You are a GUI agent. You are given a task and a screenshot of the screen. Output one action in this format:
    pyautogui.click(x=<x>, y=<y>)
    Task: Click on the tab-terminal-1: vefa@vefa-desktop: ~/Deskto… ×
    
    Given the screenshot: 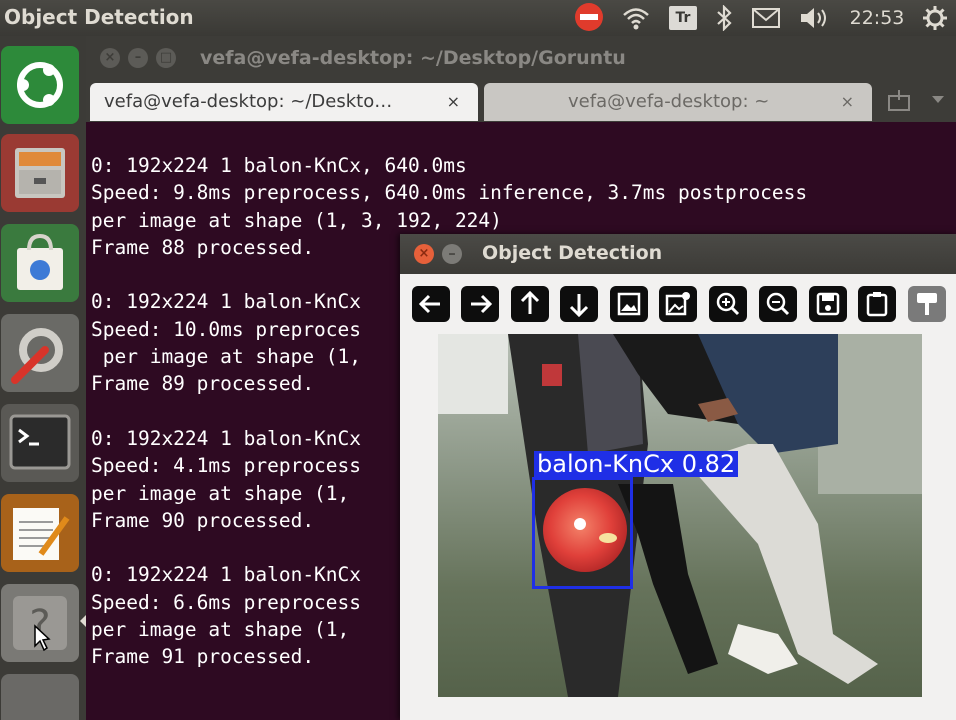 What is the action you would take?
    pyautogui.click(x=284, y=102)
    